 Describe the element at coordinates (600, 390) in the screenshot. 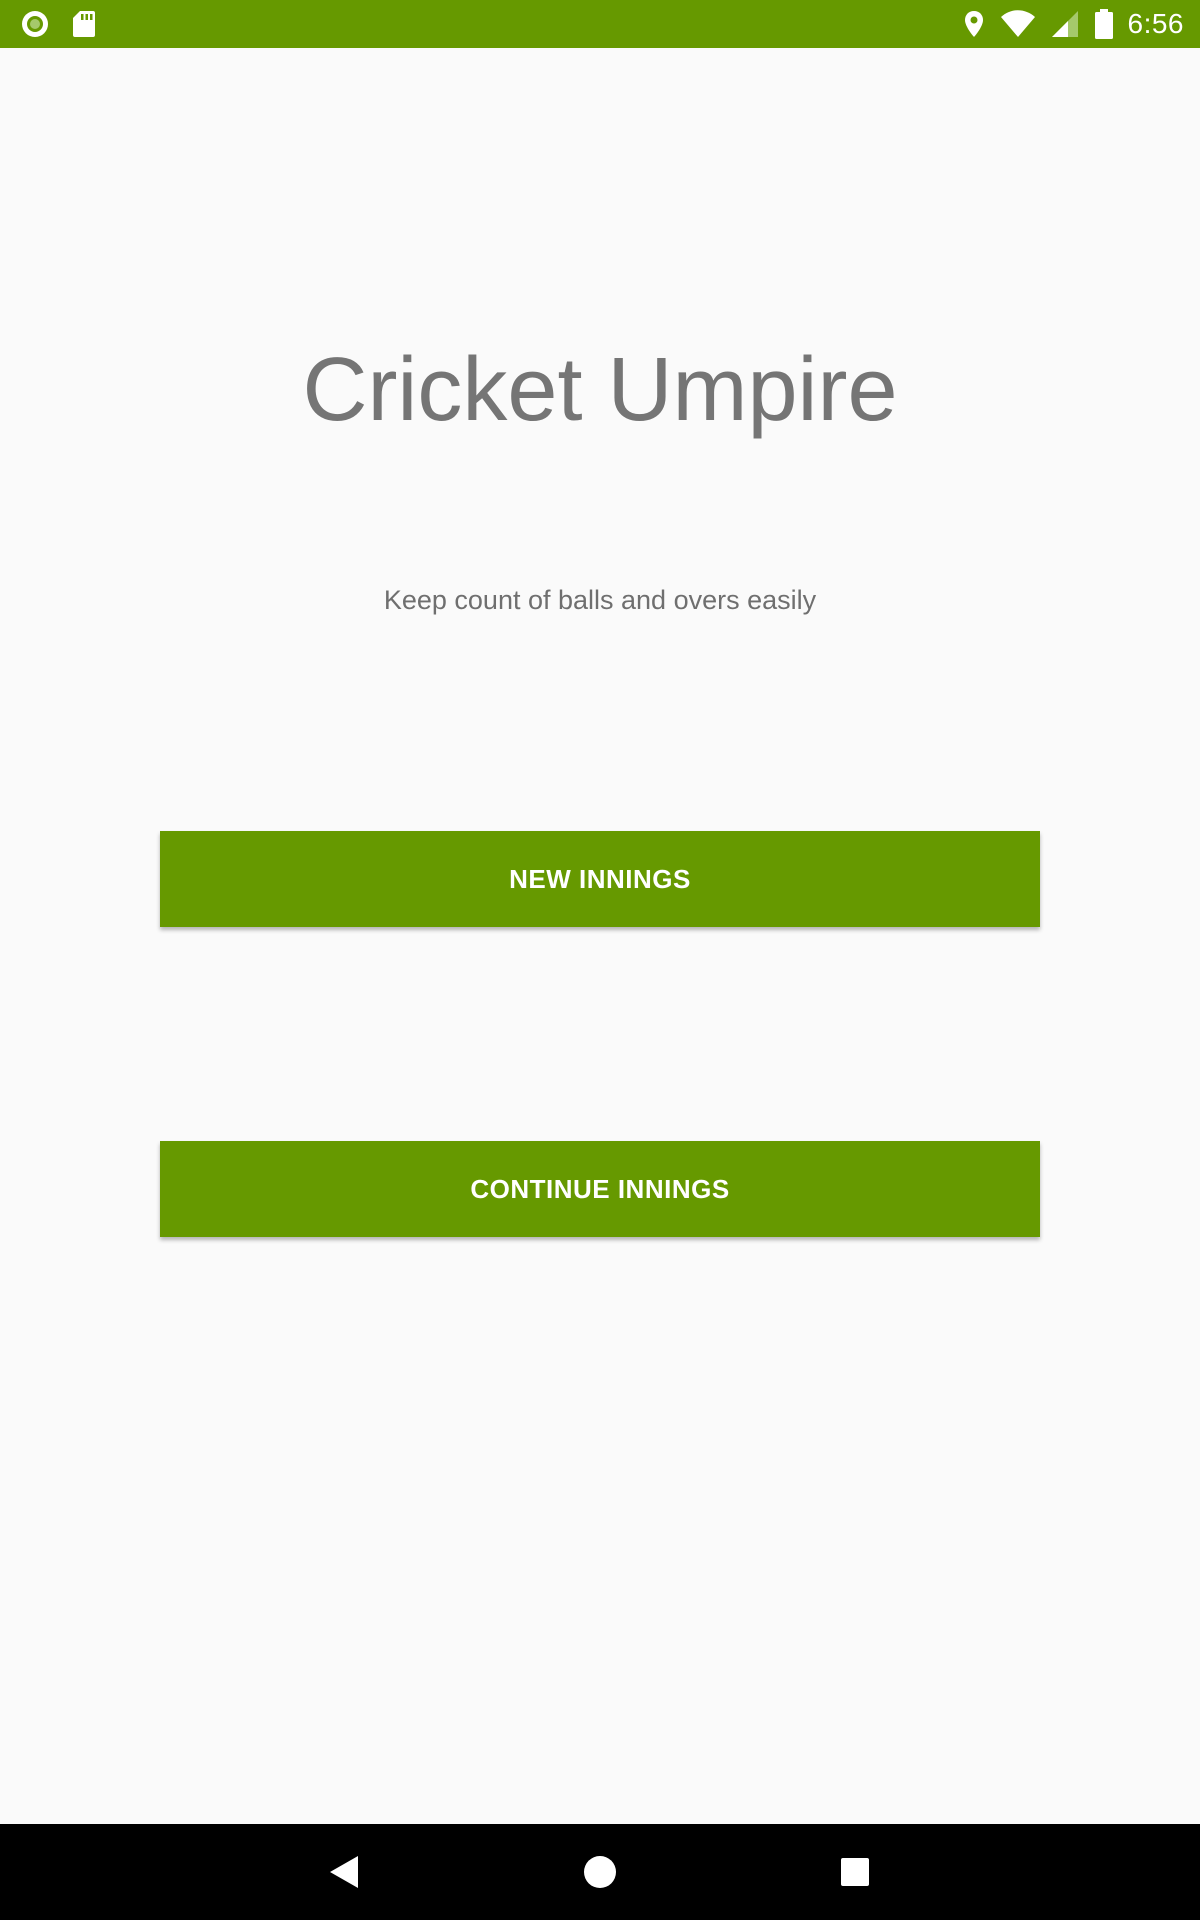

I see `app-title: Cricket Umpire` at that location.